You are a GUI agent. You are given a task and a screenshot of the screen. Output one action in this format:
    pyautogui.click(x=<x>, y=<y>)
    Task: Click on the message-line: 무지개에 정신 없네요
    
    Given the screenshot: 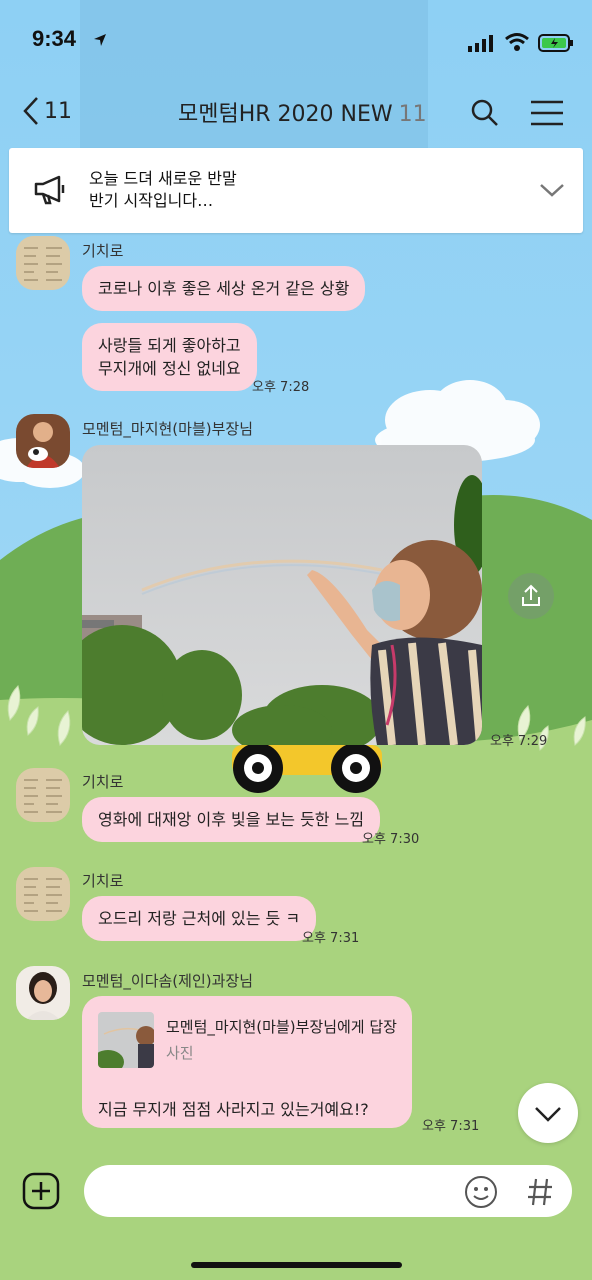 What is the action you would take?
    pyautogui.click(x=169, y=368)
    